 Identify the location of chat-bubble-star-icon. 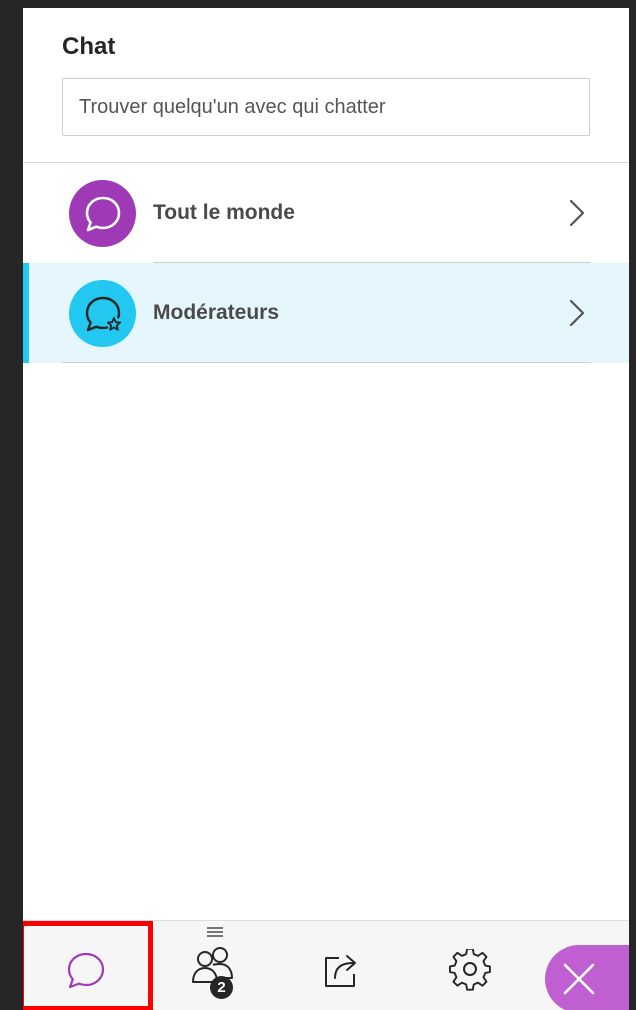
(103, 314).